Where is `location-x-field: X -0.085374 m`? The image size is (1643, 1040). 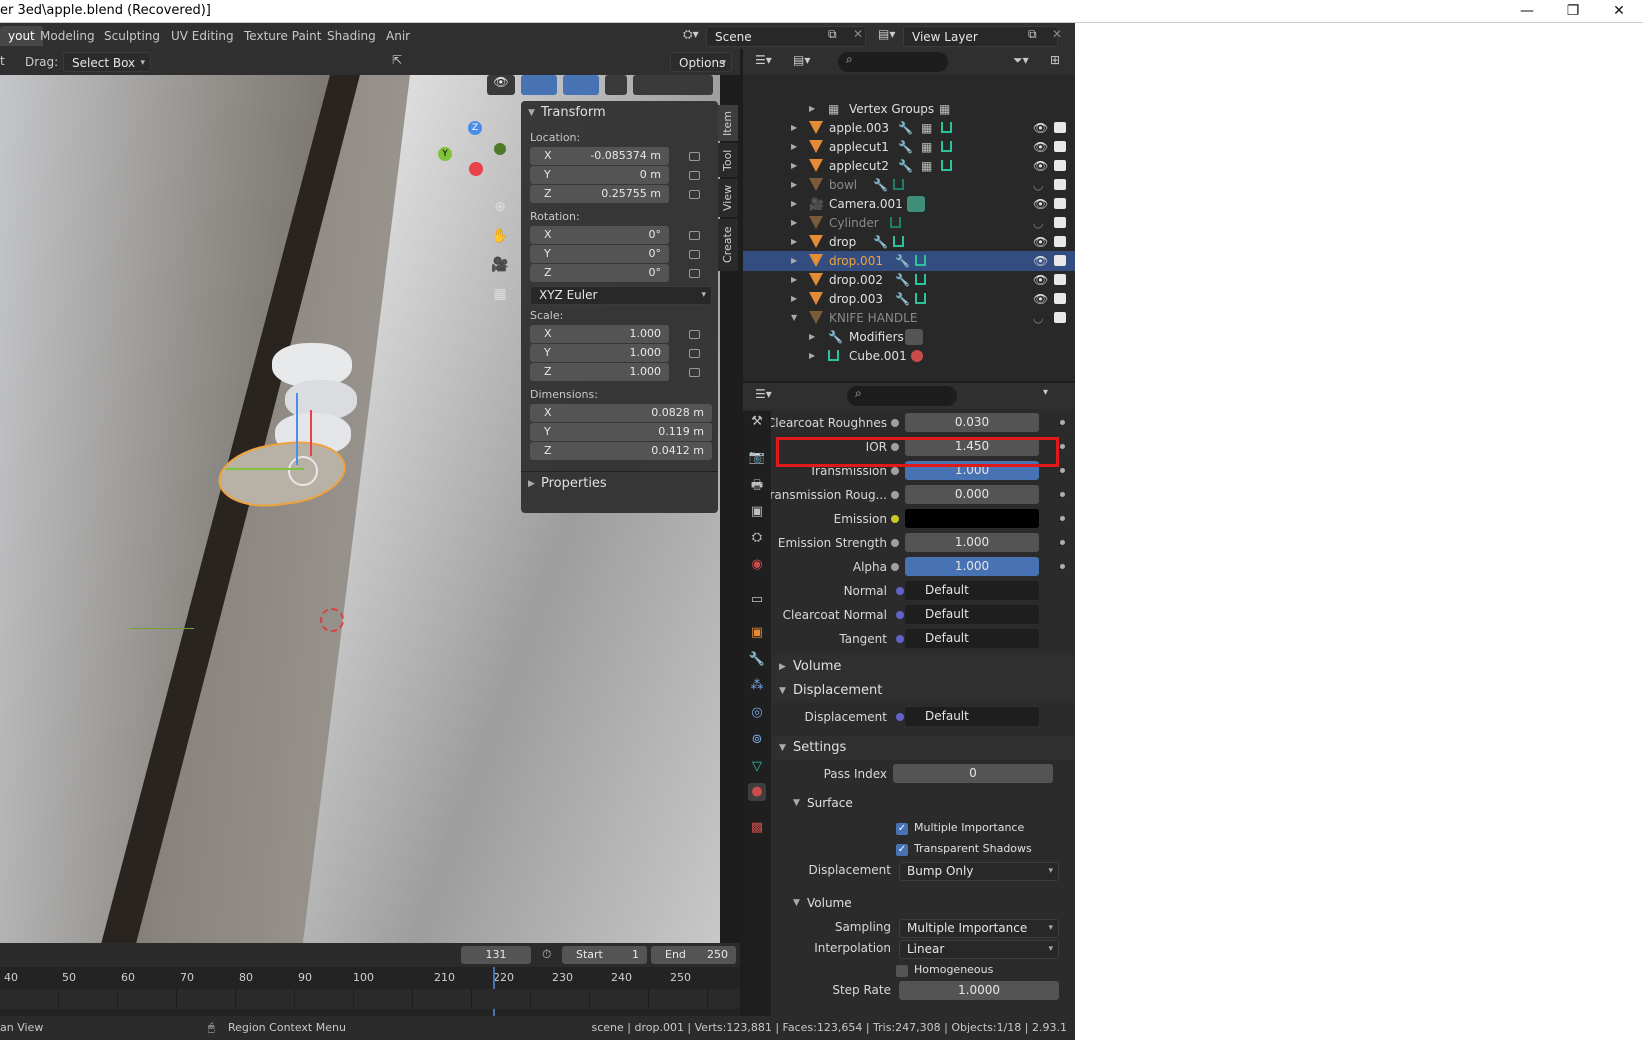 location-x-field: X -0.085374 m is located at coordinates (599, 156).